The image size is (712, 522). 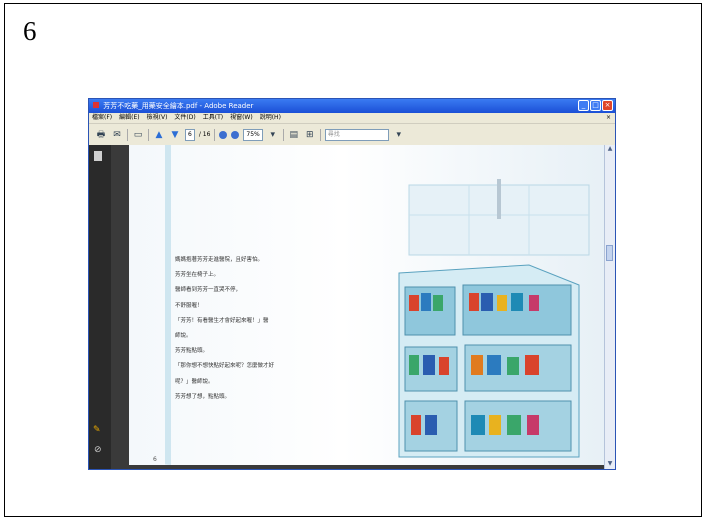 What do you see at coordinates (100, 307) in the screenshot?
I see `navigation-sidebar: ✎ ⊘` at bounding box center [100, 307].